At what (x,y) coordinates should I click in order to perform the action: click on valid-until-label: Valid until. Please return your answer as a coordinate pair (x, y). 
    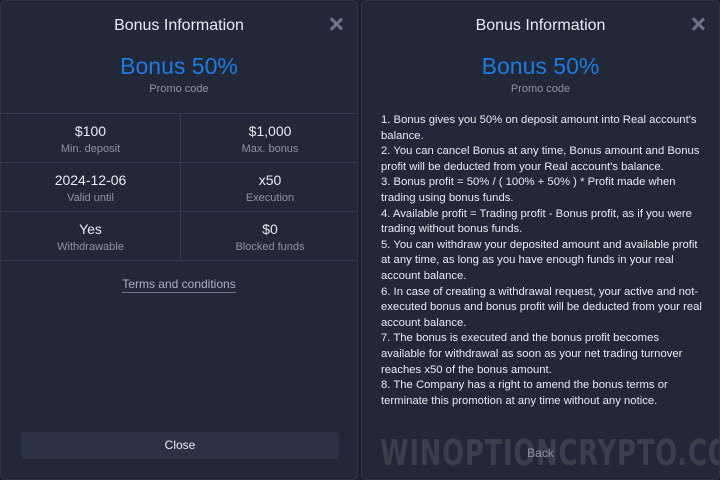
    Looking at the image, I should click on (90, 198).